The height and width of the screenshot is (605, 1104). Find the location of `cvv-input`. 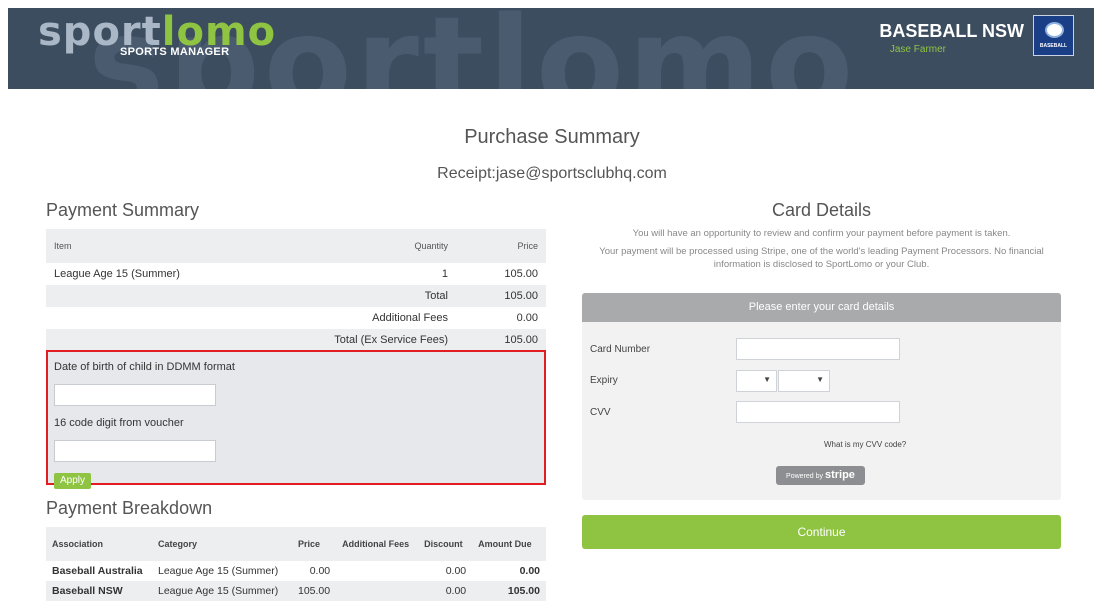

cvv-input is located at coordinates (818, 412).